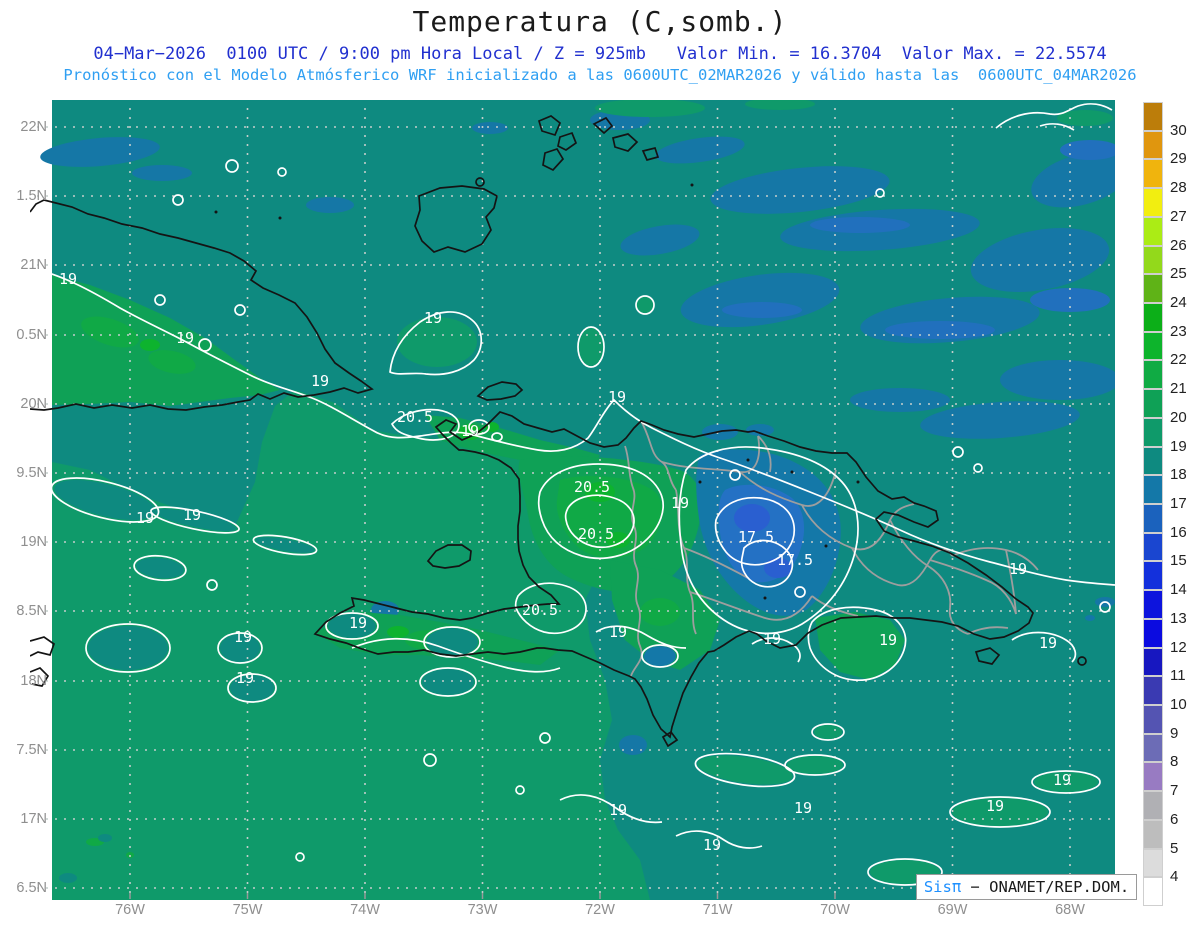 The height and width of the screenshot is (927, 1200). Describe the element at coordinates (31, 611) in the screenshot. I see `lat-label: 8.5N` at that location.